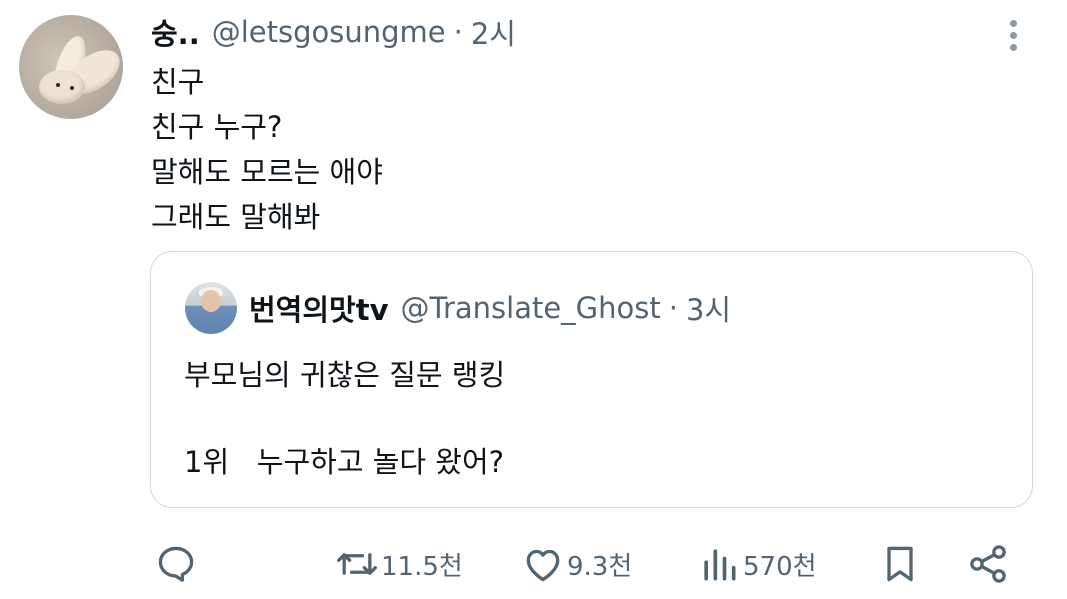  What do you see at coordinates (600, 566) in the screenshot?
I see `like-count: 9.3천` at bounding box center [600, 566].